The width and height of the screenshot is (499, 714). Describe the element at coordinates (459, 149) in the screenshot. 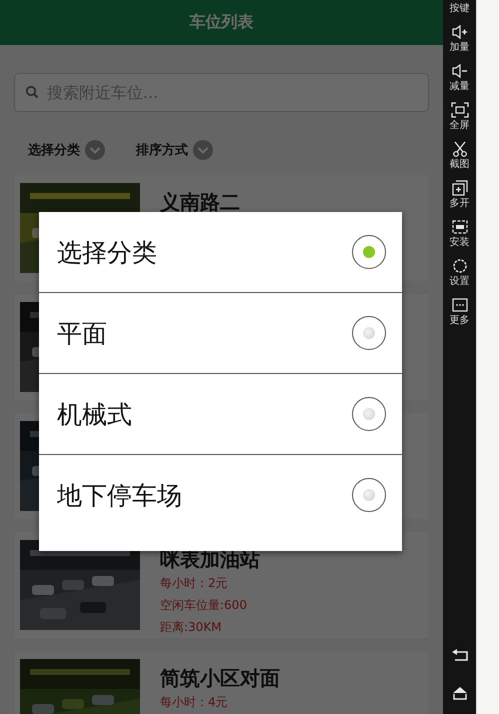

I see `scissors-icon` at that location.